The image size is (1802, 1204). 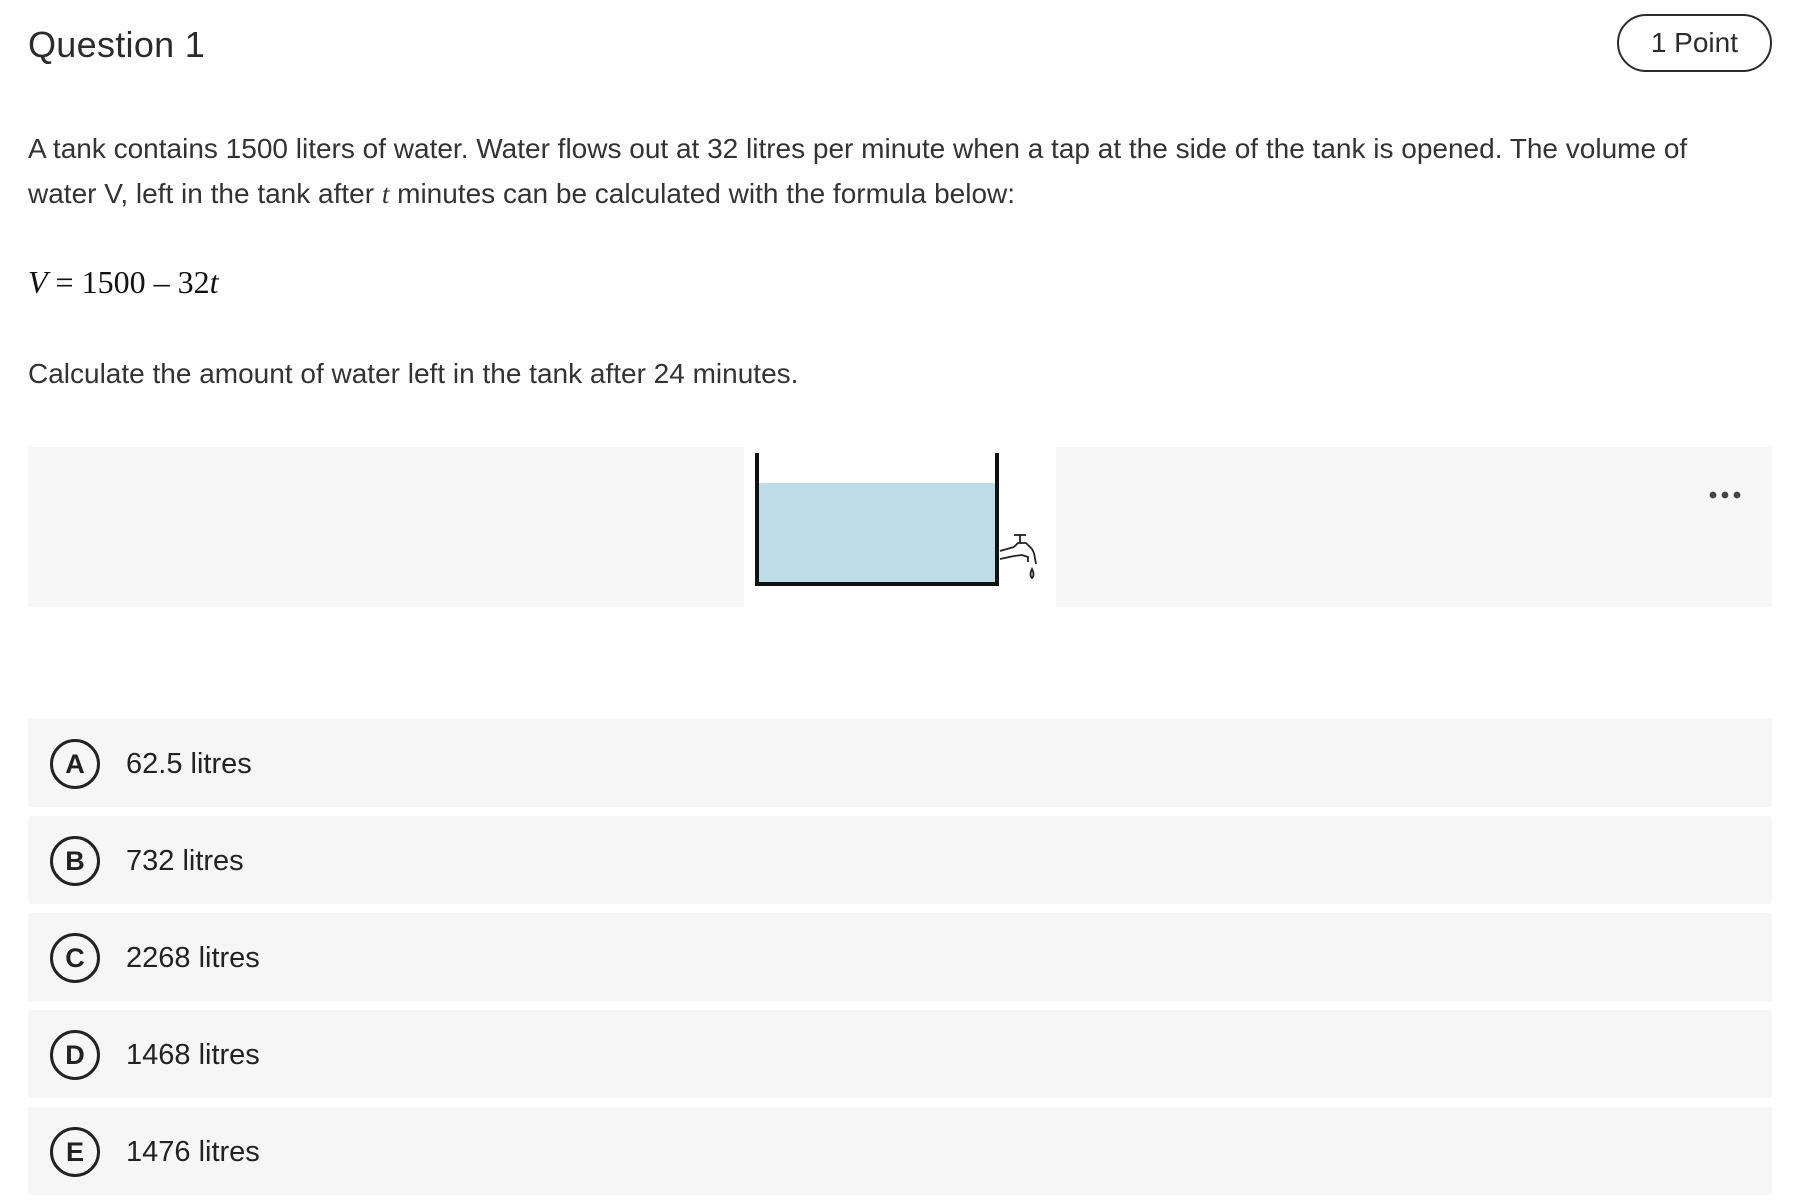 What do you see at coordinates (900, 860) in the screenshot?
I see `option-b: B 732 litres` at bounding box center [900, 860].